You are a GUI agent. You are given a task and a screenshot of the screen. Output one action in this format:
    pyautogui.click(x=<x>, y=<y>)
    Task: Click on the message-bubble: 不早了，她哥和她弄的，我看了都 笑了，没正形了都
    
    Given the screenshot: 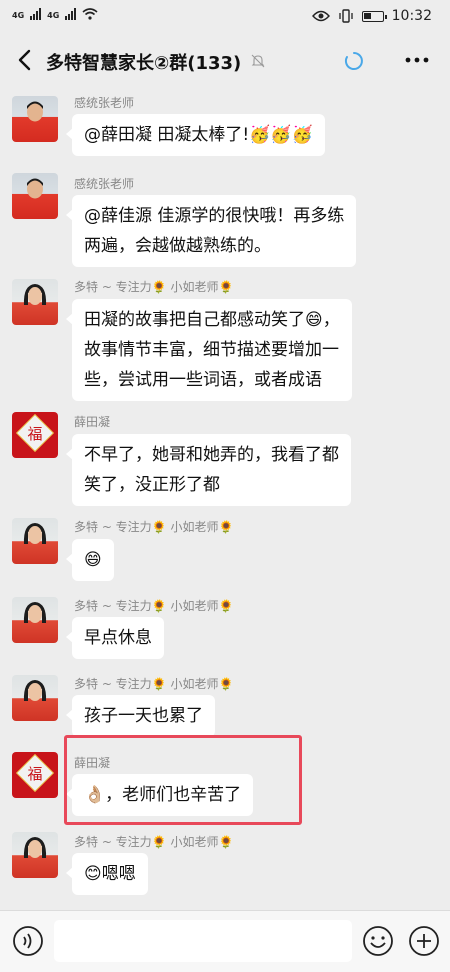 What is the action you would take?
    pyautogui.click(x=208, y=470)
    